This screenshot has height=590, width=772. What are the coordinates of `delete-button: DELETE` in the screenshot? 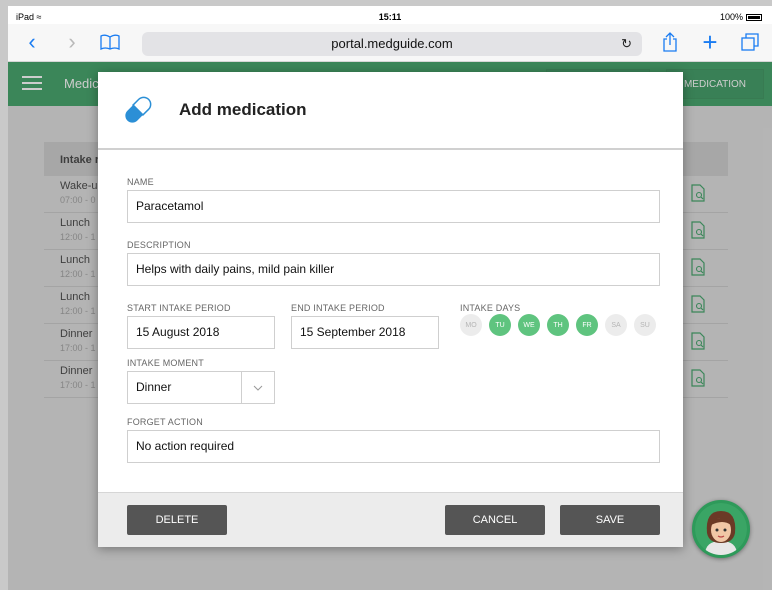 It's located at (177, 520).